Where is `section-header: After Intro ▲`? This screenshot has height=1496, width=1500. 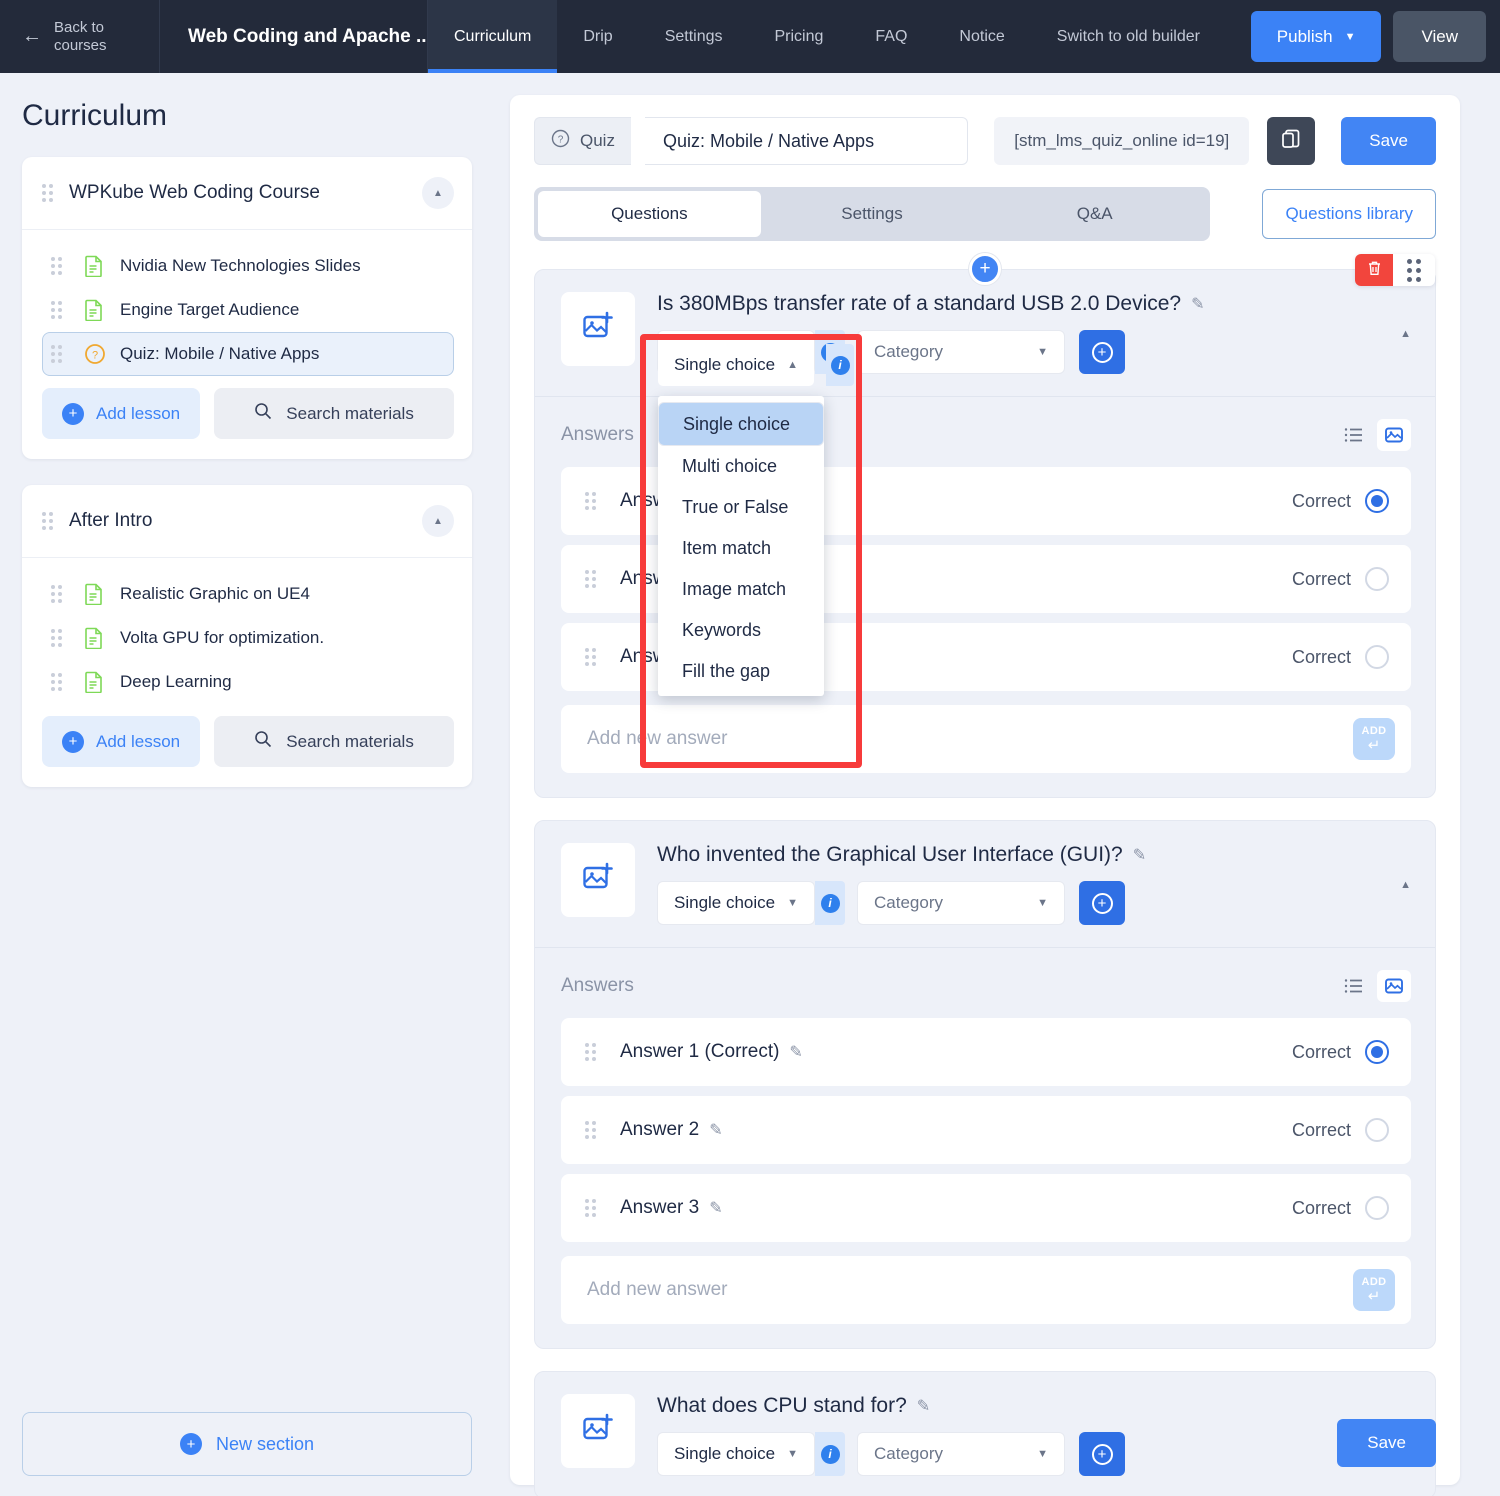 section-header: After Intro ▲ is located at coordinates (247, 521).